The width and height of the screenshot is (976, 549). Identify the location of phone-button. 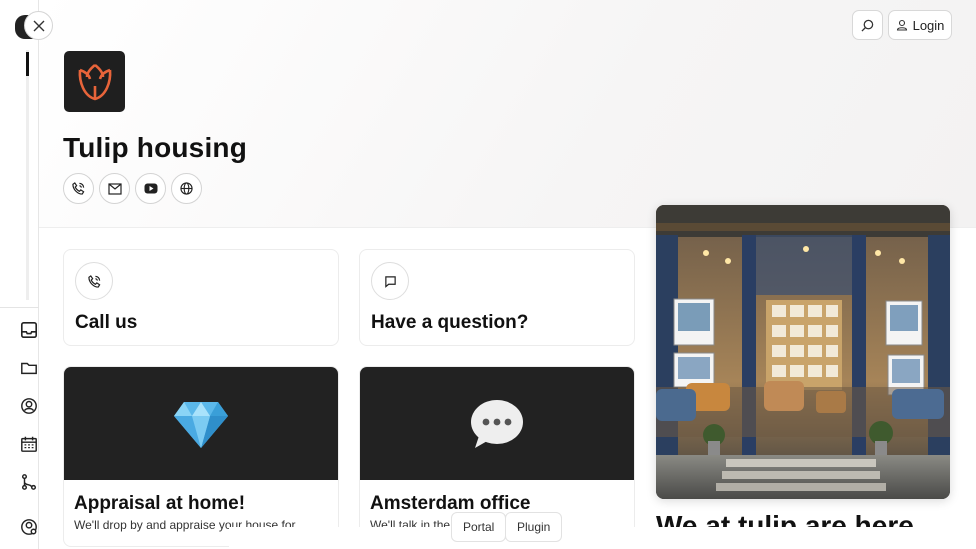
(78, 188).